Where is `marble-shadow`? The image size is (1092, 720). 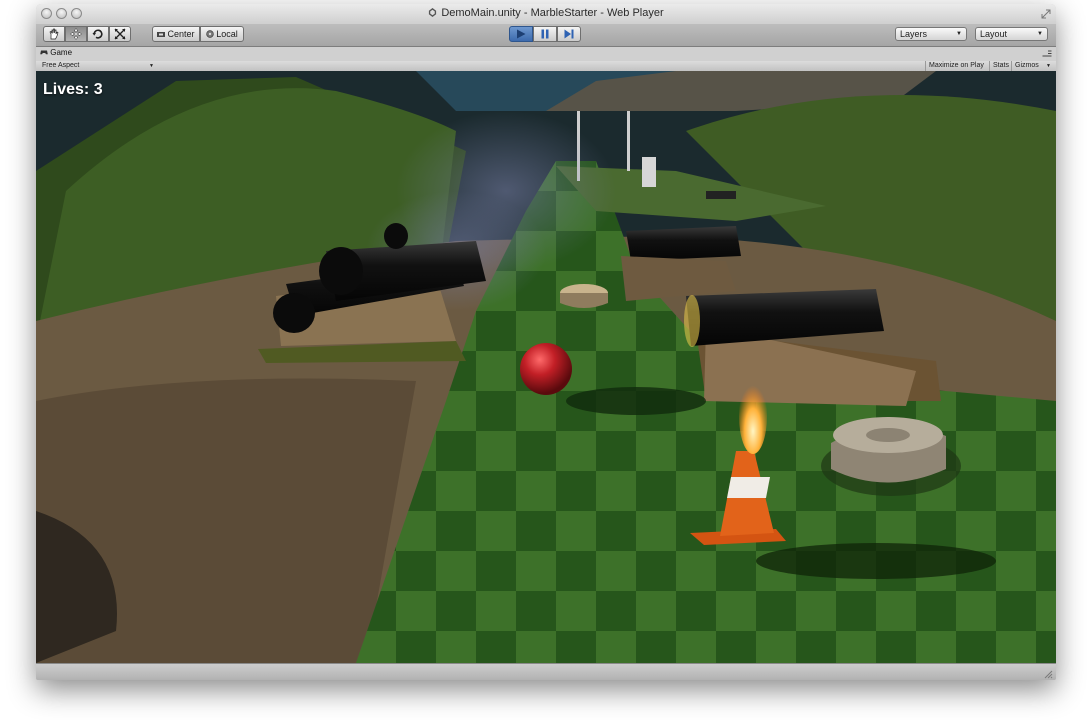 marble-shadow is located at coordinates (636, 401).